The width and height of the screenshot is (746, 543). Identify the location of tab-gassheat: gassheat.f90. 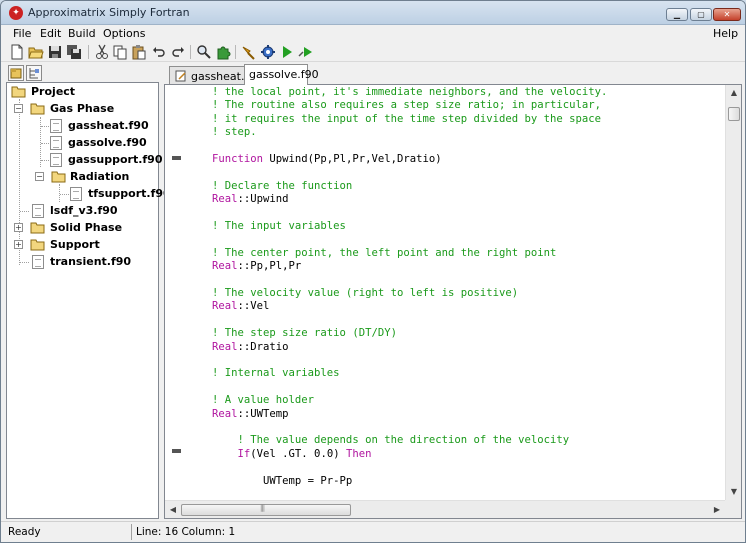
(215, 75).